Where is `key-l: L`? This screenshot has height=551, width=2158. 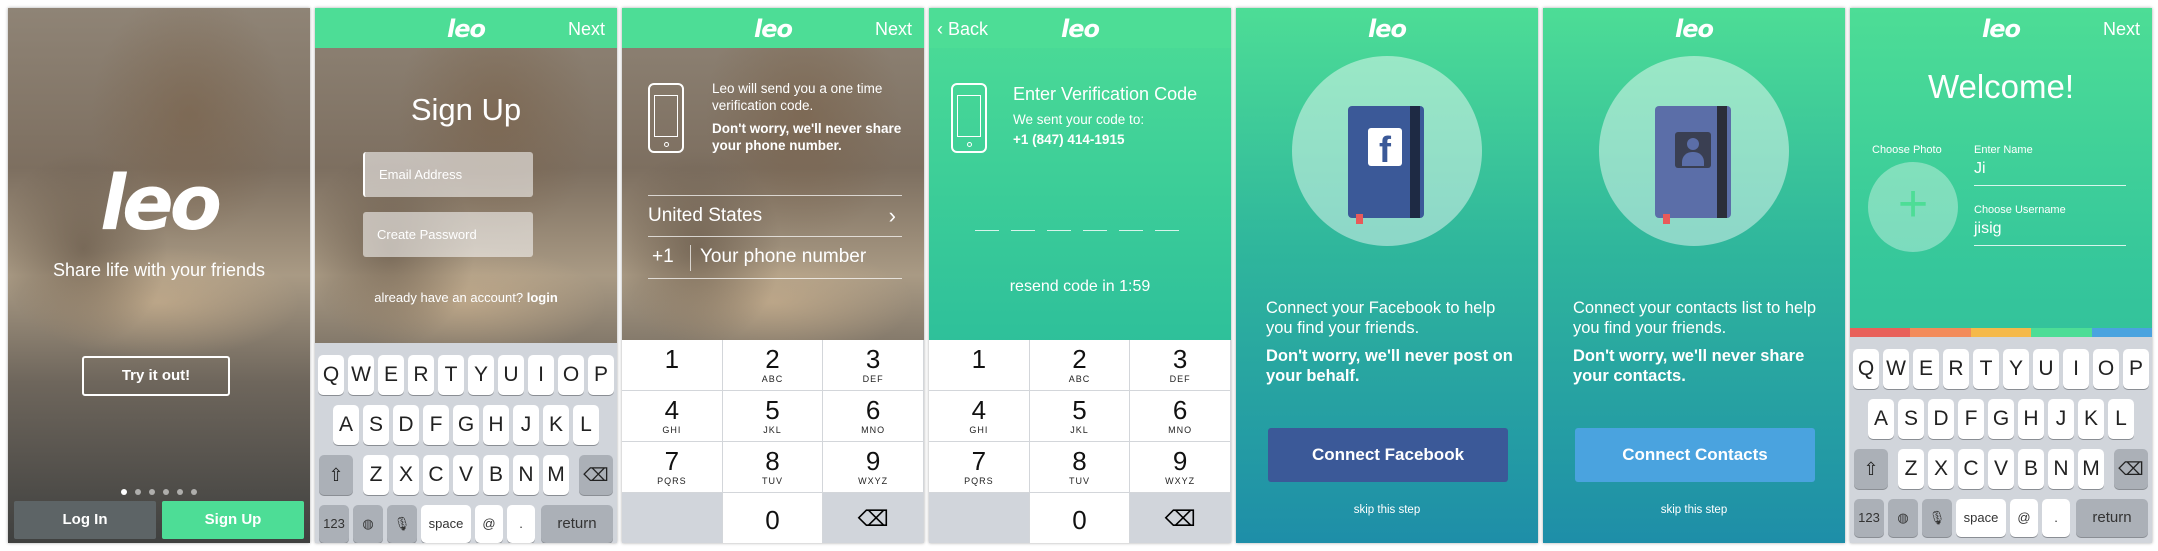 key-l: L is located at coordinates (2121, 419).